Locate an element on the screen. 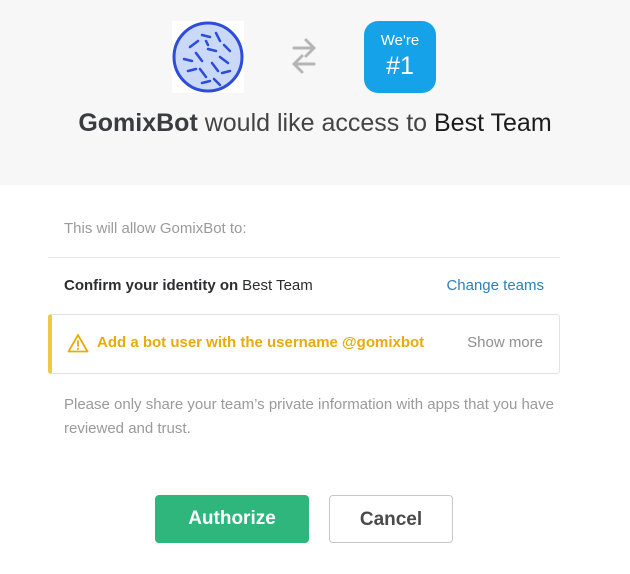 The height and width of the screenshot is (574, 630). identity-team: Best Team is located at coordinates (277, 285).